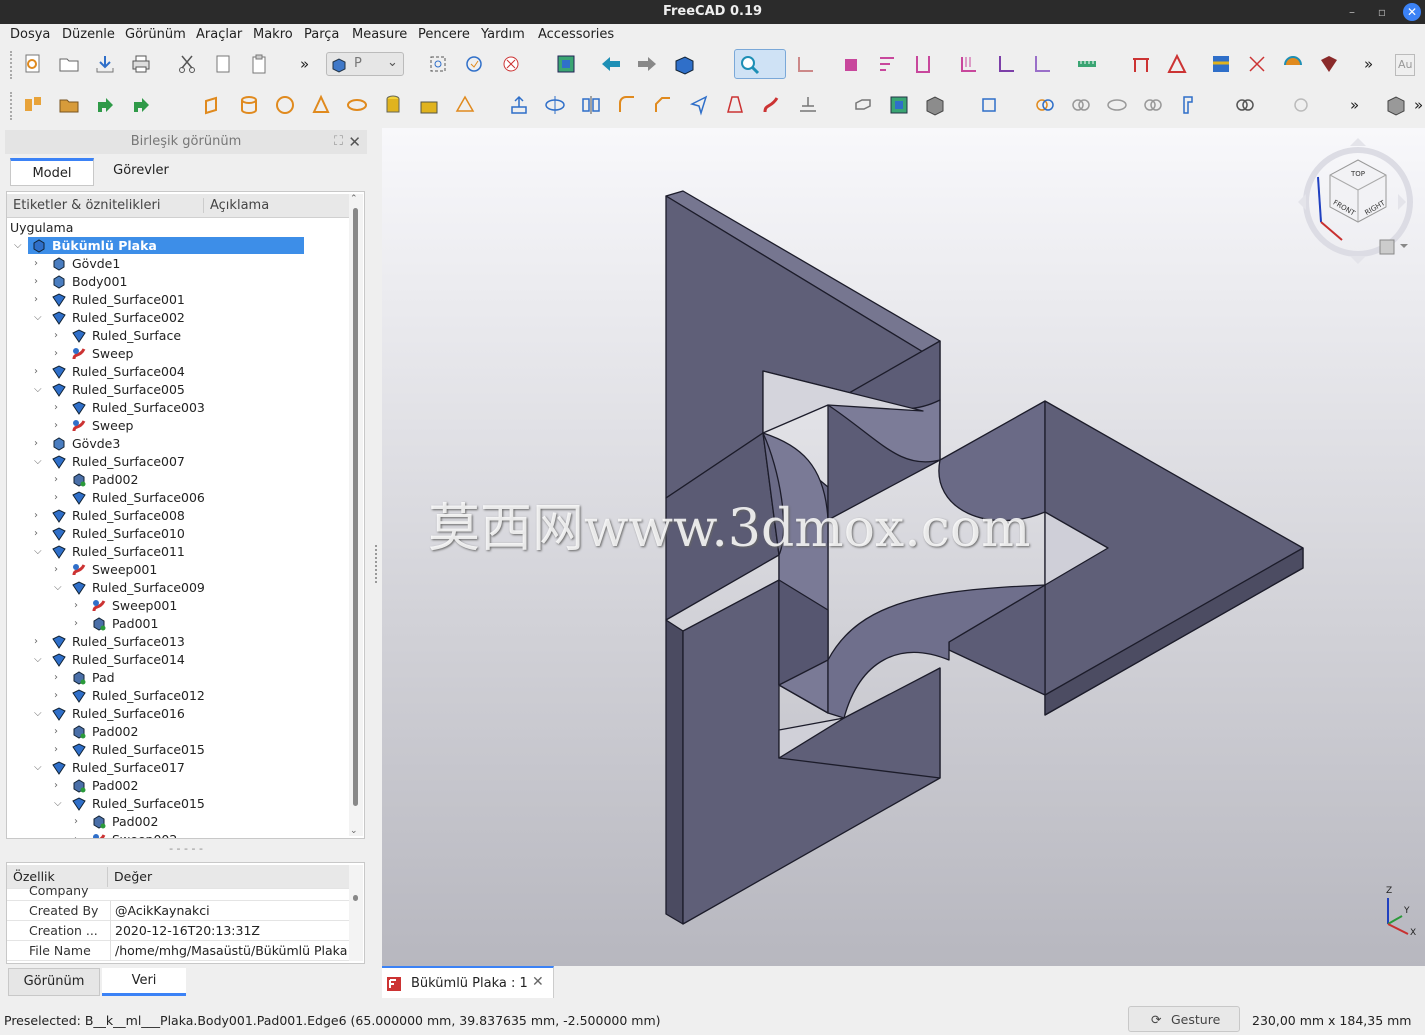 The image size is (1425, 1035). I want to click on workbench-selector: P ⌄, so click(365, 64).